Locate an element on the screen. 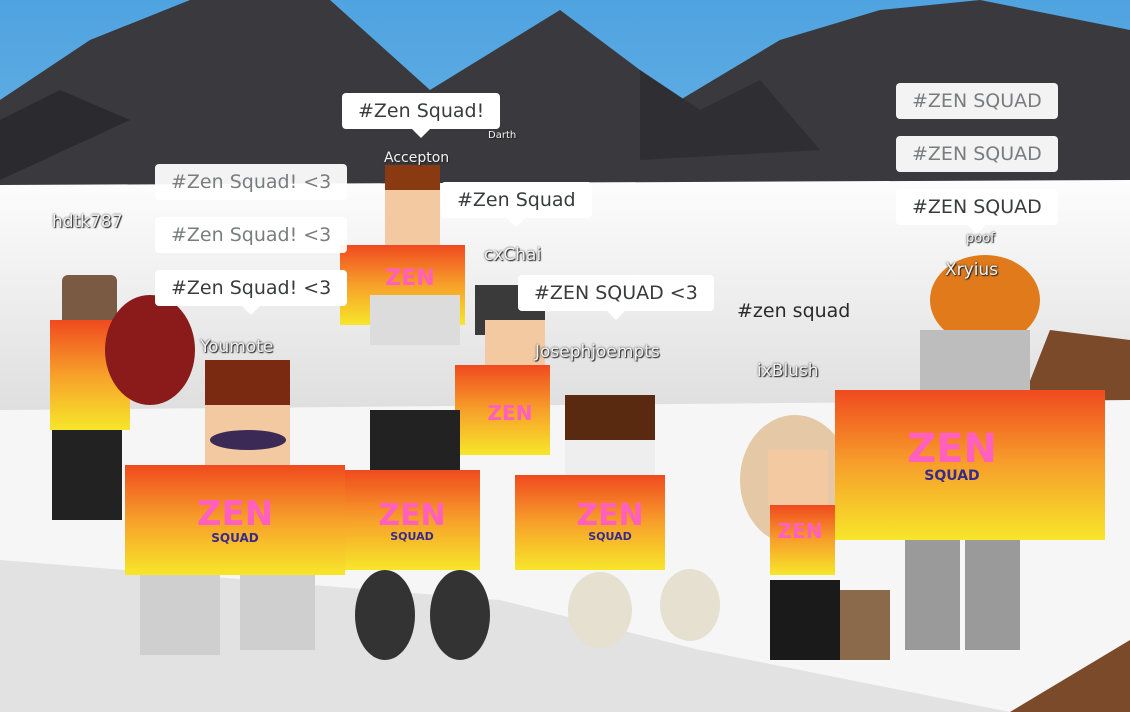 The height and width of the screenshot is (712, 1130). chat-bubble-text: #zen squad is located at coordinates (794, 311).